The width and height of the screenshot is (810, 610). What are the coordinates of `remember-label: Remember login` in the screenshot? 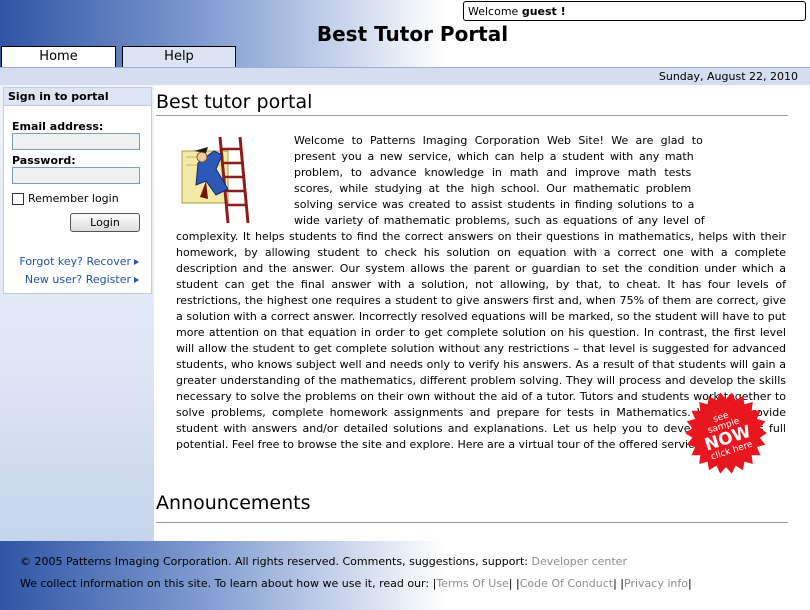 It's located at (73, 198).